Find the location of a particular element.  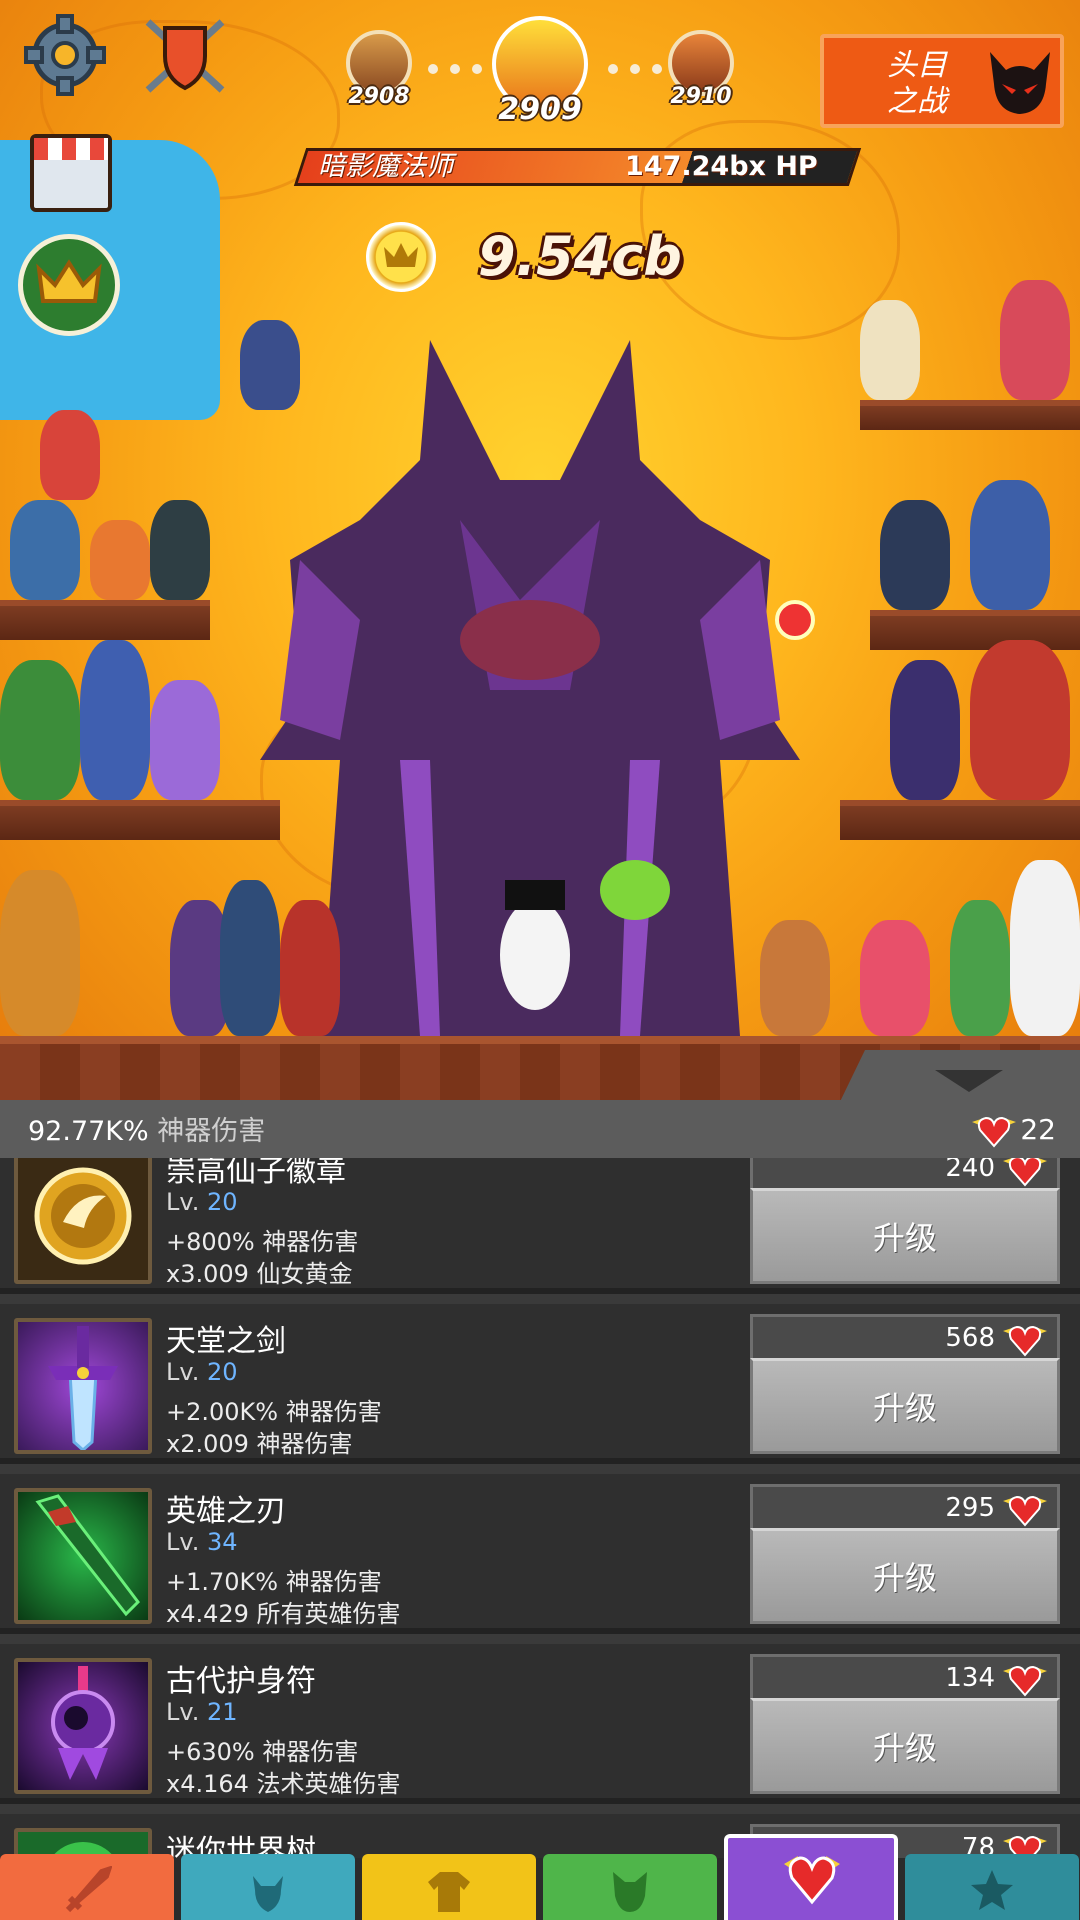

gold-coin-icon is located at coordinates (401, 257).